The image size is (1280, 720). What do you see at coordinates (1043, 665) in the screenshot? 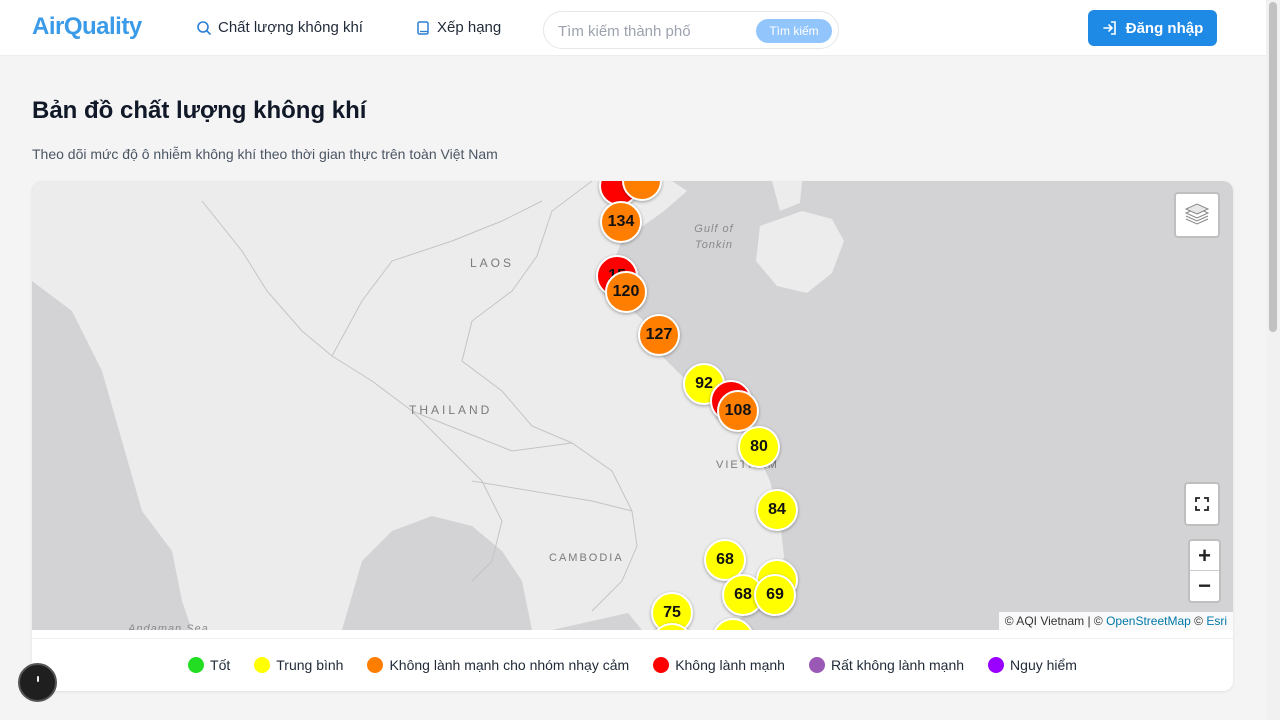
I see `legend-label: Nguy hiểm` at bounding box center [1043, 665].